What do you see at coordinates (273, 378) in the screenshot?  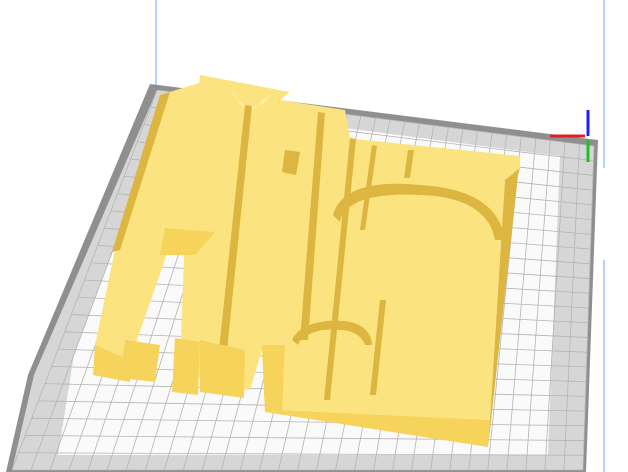 I see `model-middle-channel-front` at bounding box center [273, 378].